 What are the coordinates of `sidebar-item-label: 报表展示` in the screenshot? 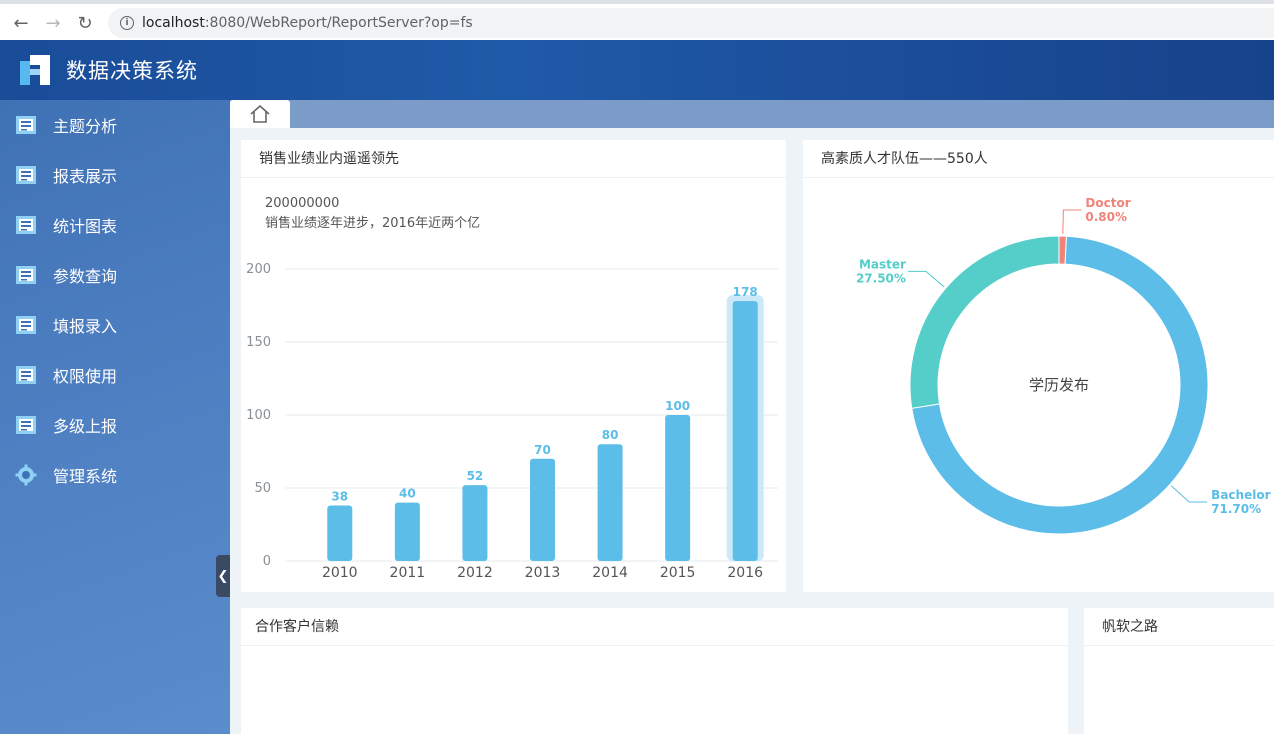 It's located at (85, 176).